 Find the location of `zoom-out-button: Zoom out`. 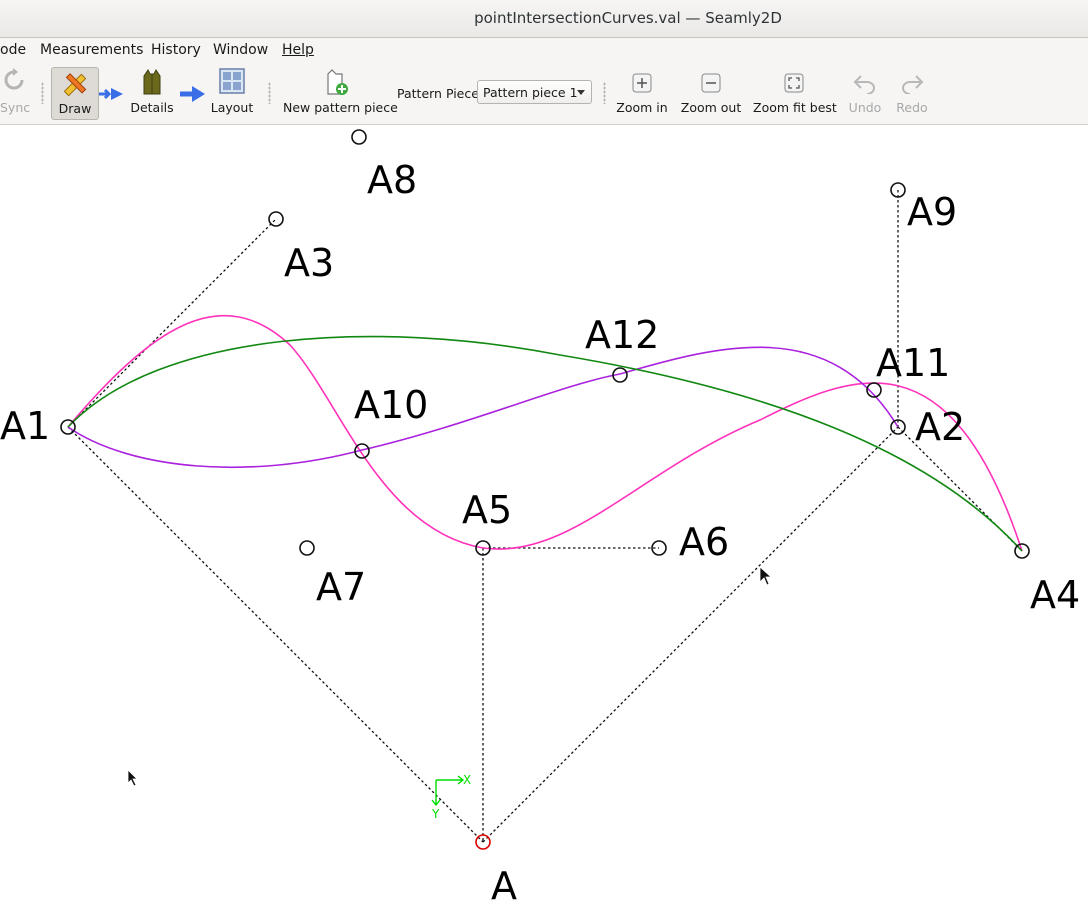

zoom-out-button: Zoom out is located at coordinates (711, 93).